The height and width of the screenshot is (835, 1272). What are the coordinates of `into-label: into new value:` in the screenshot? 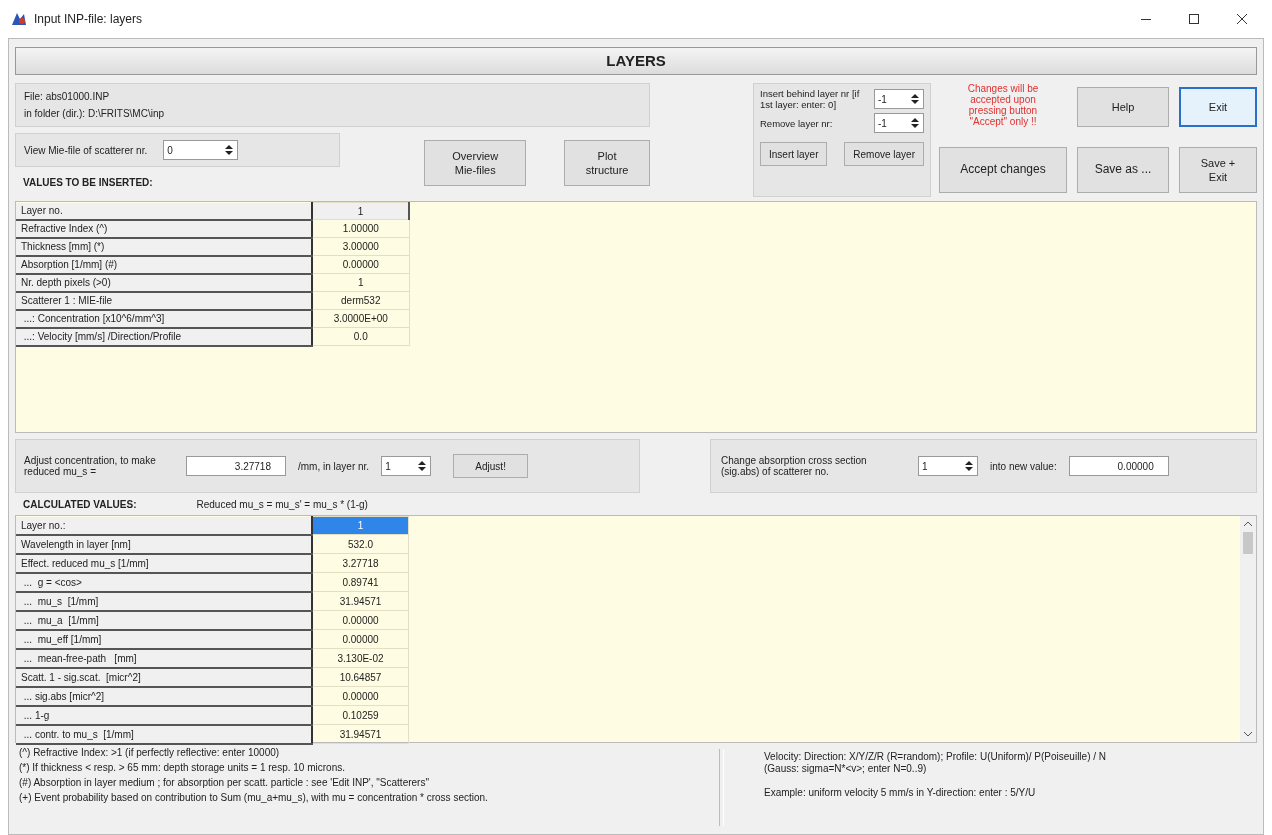 It's located at (1023, 466).